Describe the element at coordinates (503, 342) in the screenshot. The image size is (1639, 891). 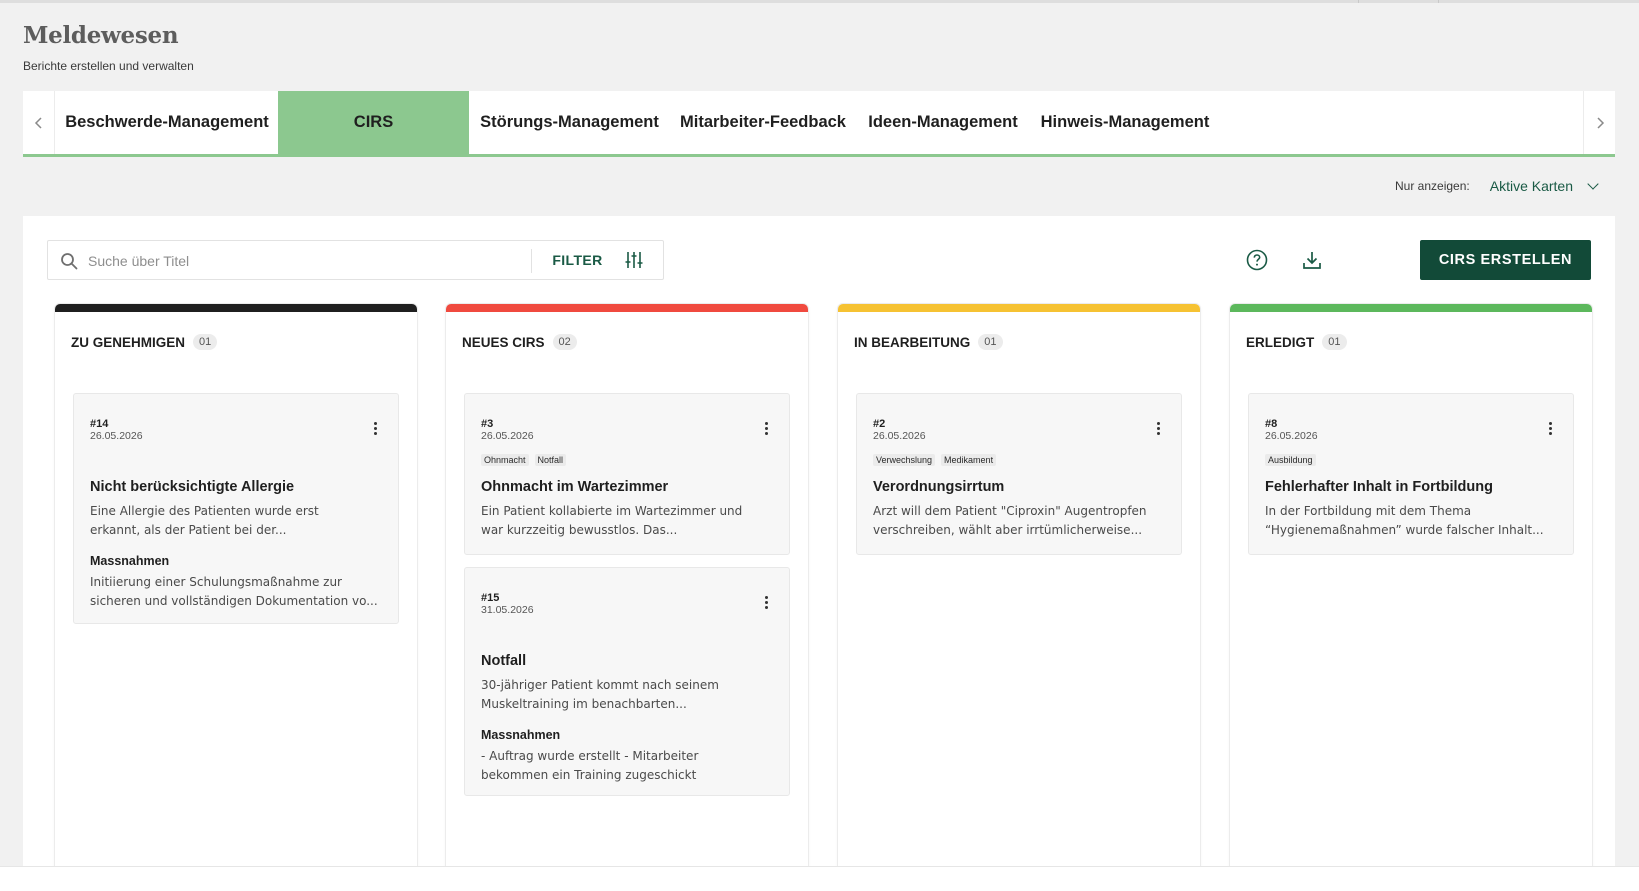
I see `column-title: NEUES CIRS` at that location.